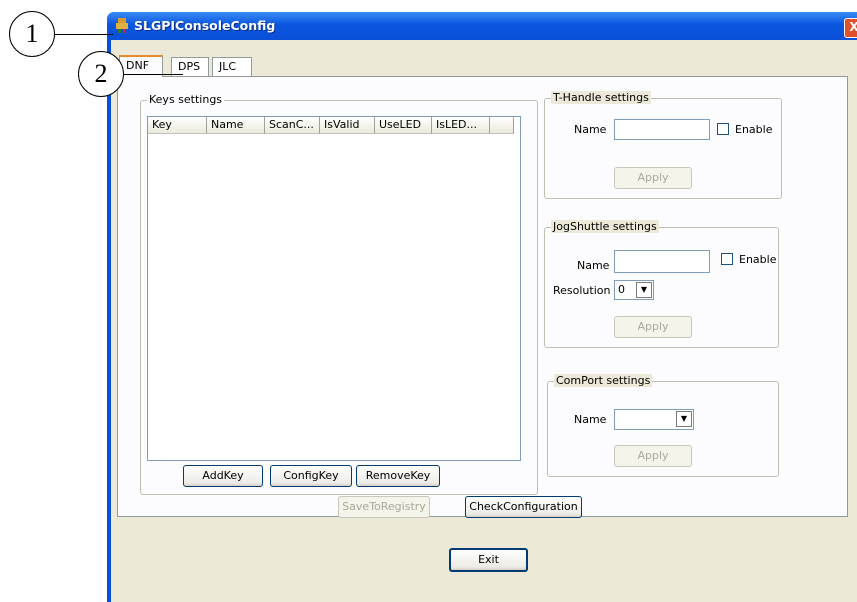 This screenshot has width=857, height=602. Describe the element at coordinates (662, 261) in the screenshot. I see `jogshuttle-name-input` at that location.